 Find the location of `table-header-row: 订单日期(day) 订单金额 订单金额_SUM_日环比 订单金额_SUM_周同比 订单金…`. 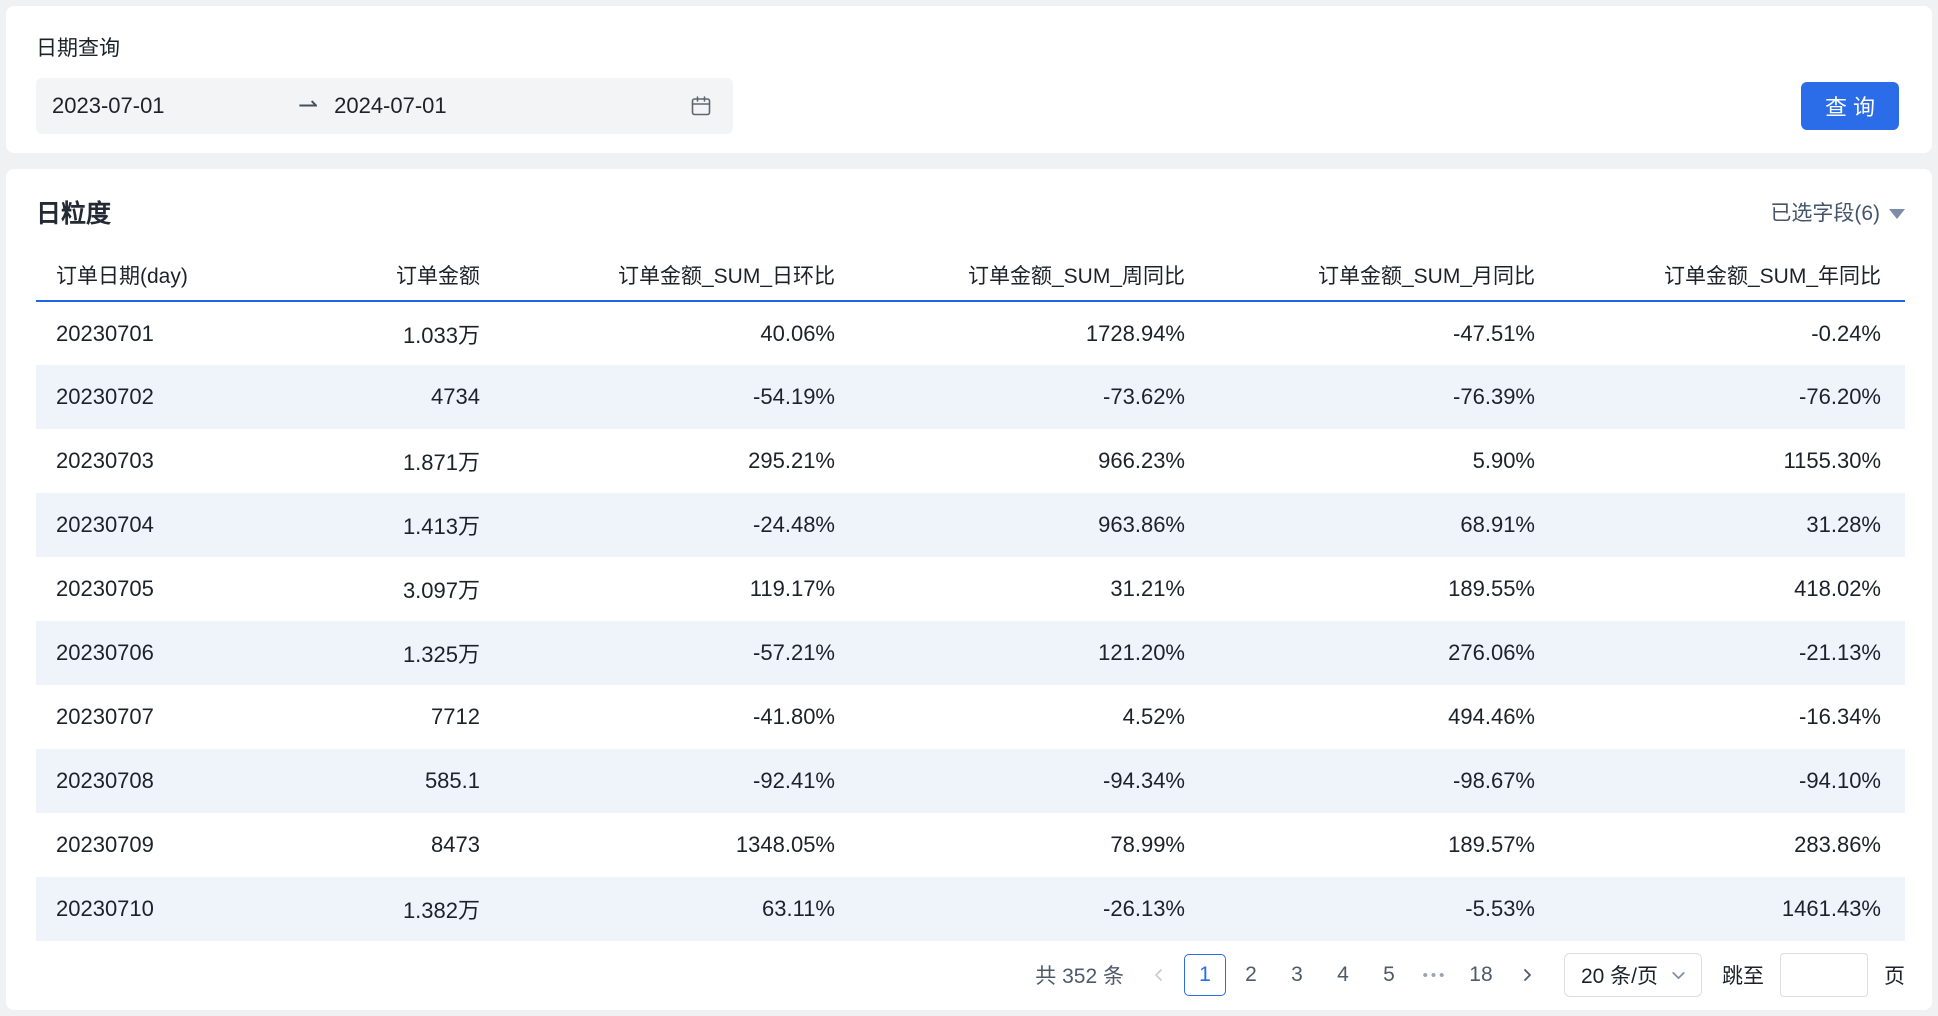

table-header-row: 订单日期(day) 订单金额 订单金额_SUM_日环比 订单金额_SUM_周同比 订单金… is located at coordinates (970, 275).